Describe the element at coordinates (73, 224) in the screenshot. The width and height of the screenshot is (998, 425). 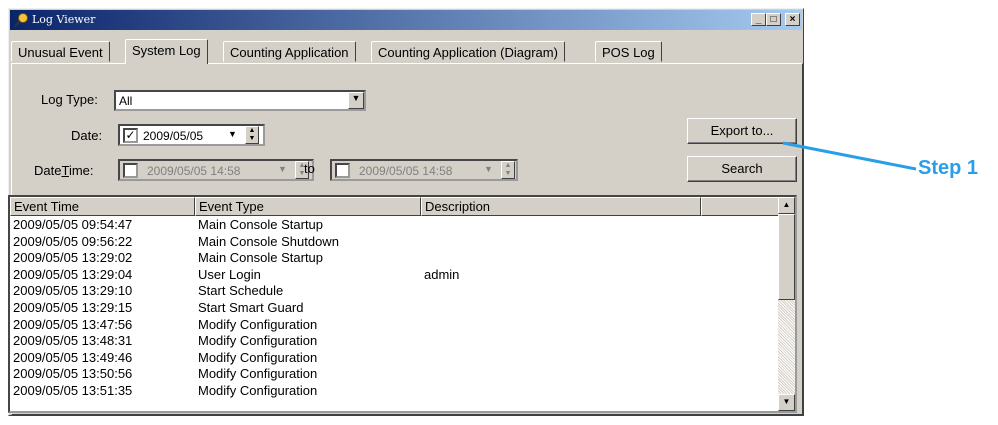
I see `cell-event-time: 2009/05/05 09:54:47` at that location.